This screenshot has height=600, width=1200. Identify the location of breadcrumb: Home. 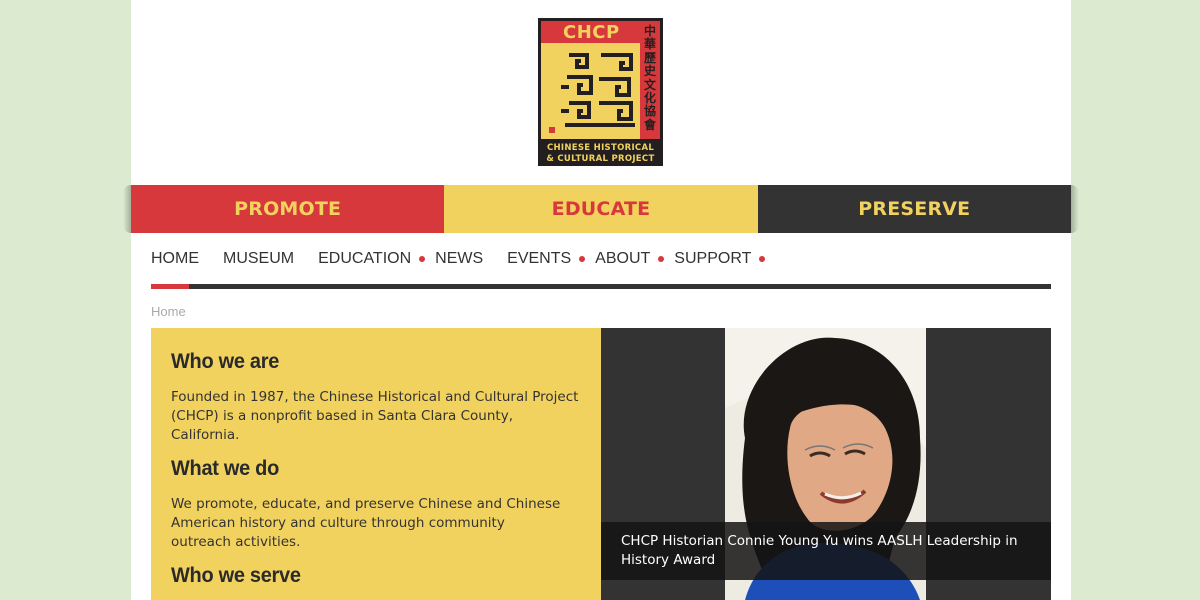
(168, 311).